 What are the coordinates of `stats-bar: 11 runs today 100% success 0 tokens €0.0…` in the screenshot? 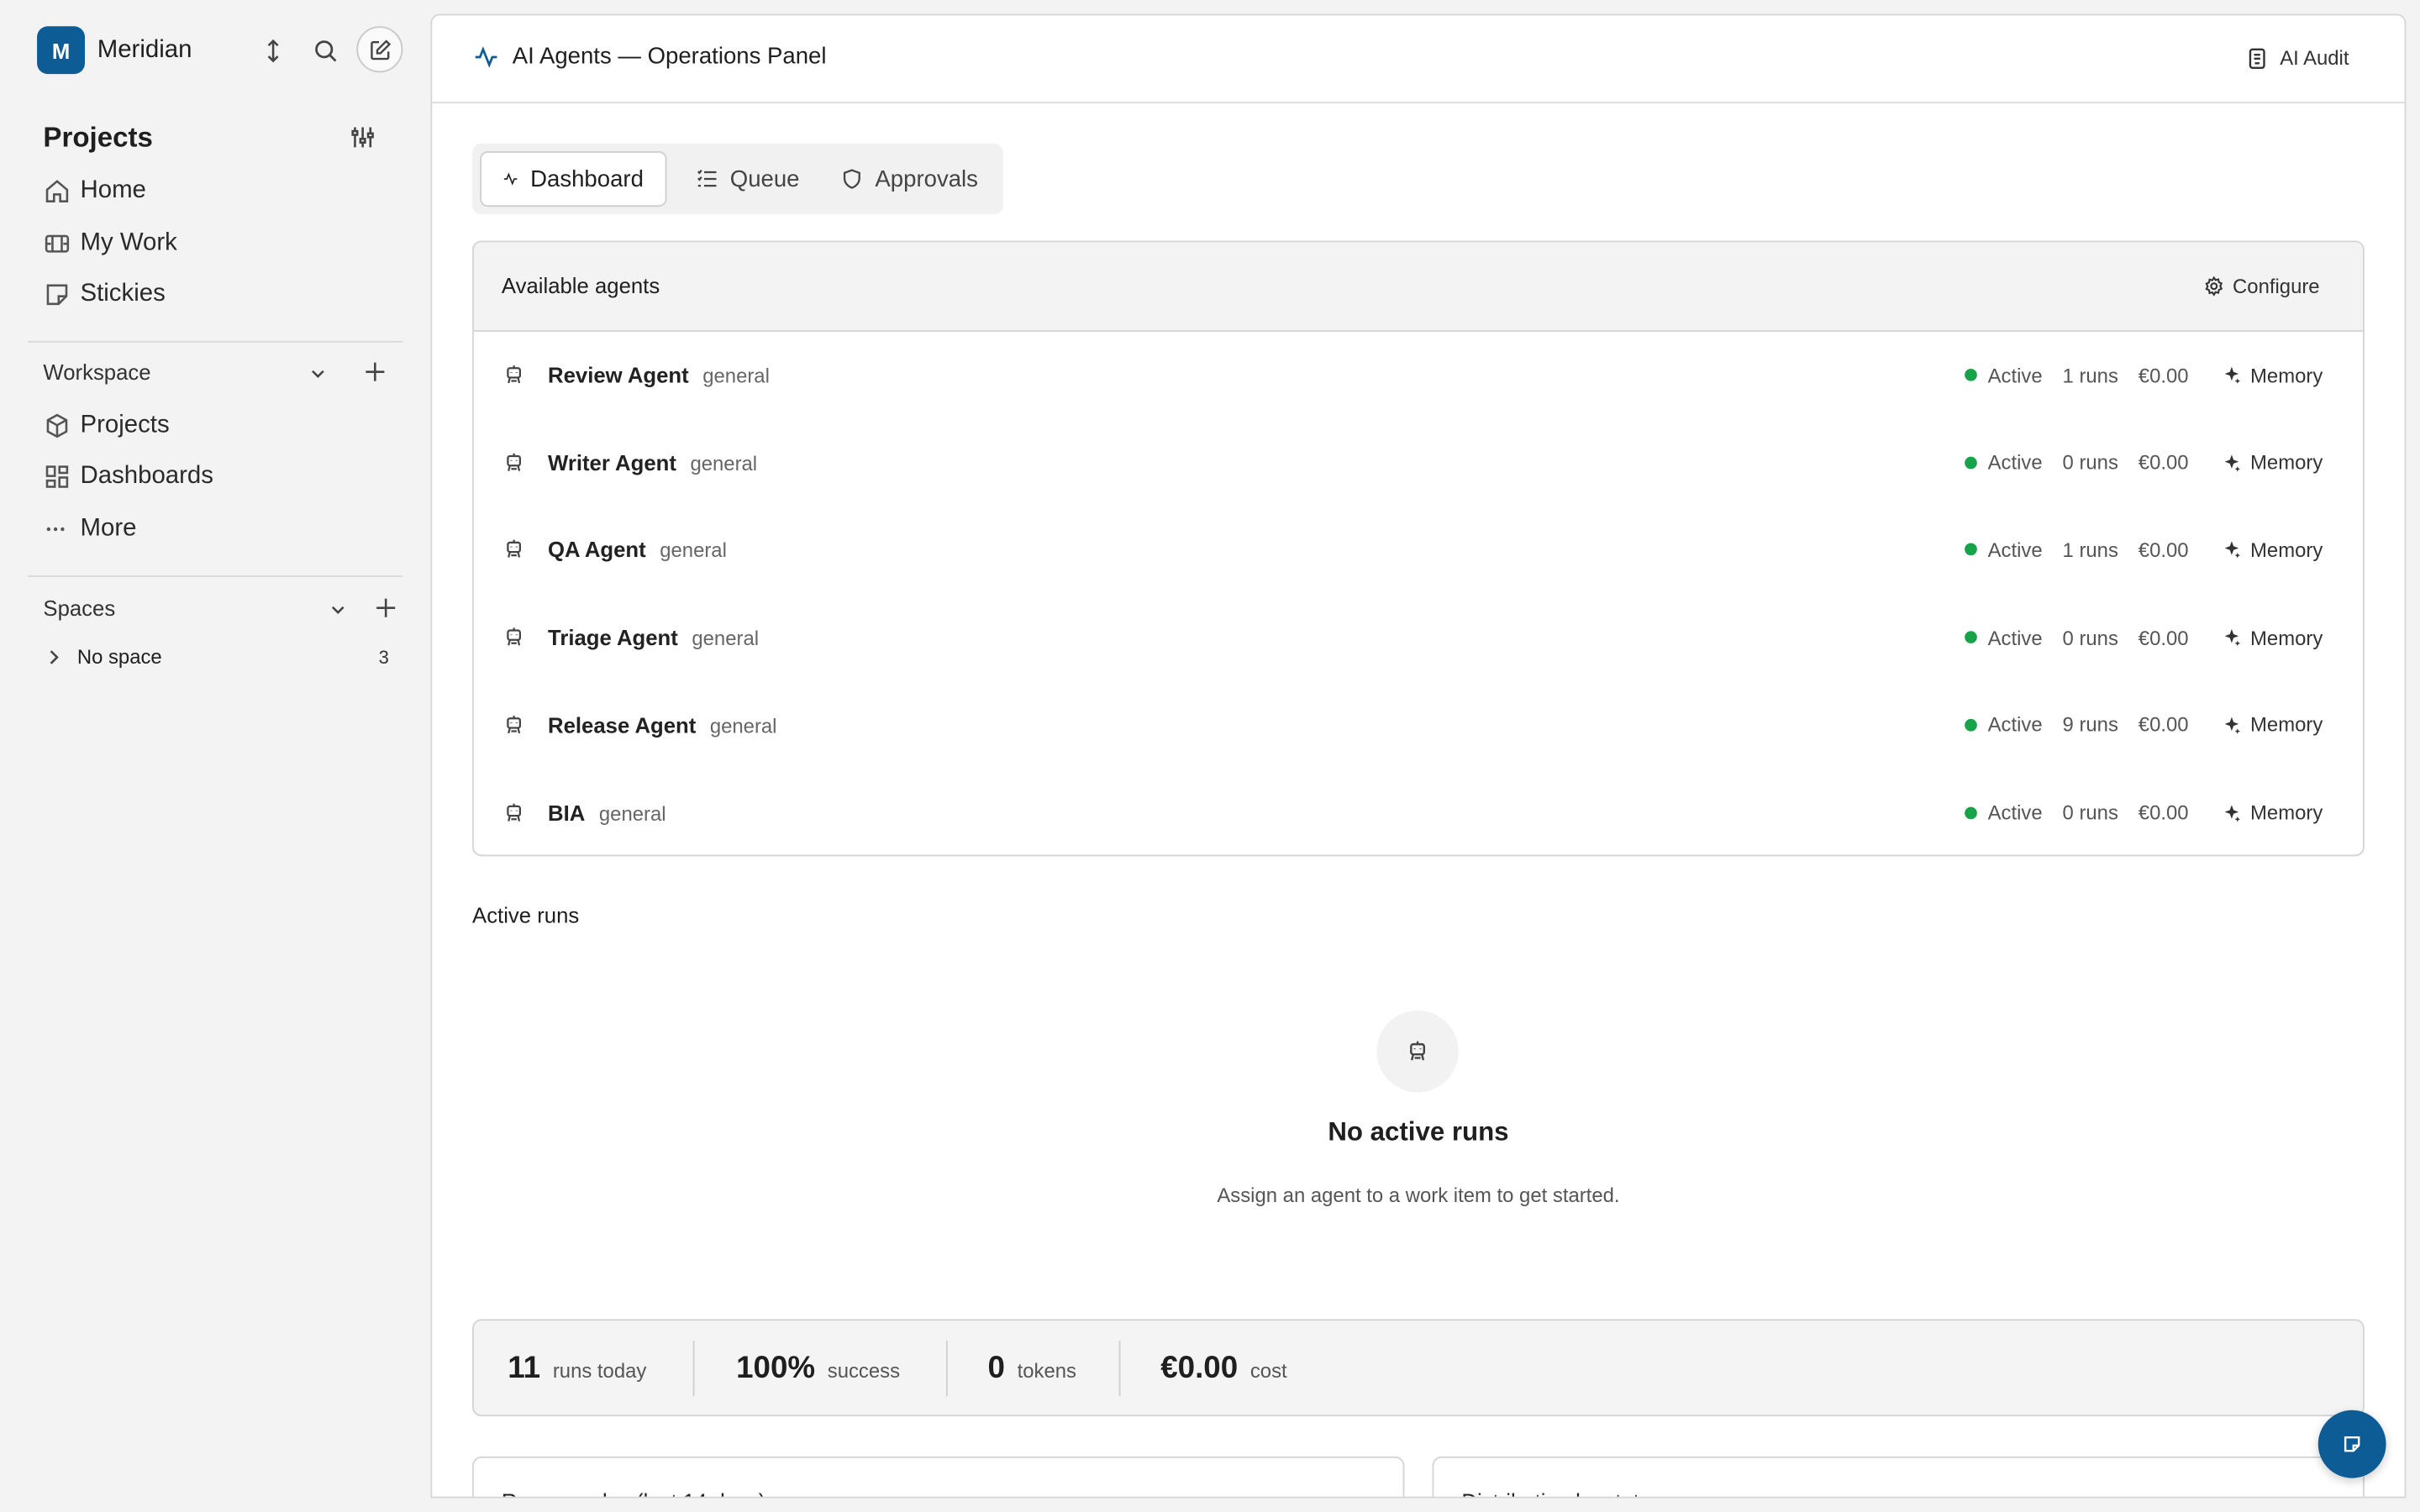 It's located at (1418, 1368).